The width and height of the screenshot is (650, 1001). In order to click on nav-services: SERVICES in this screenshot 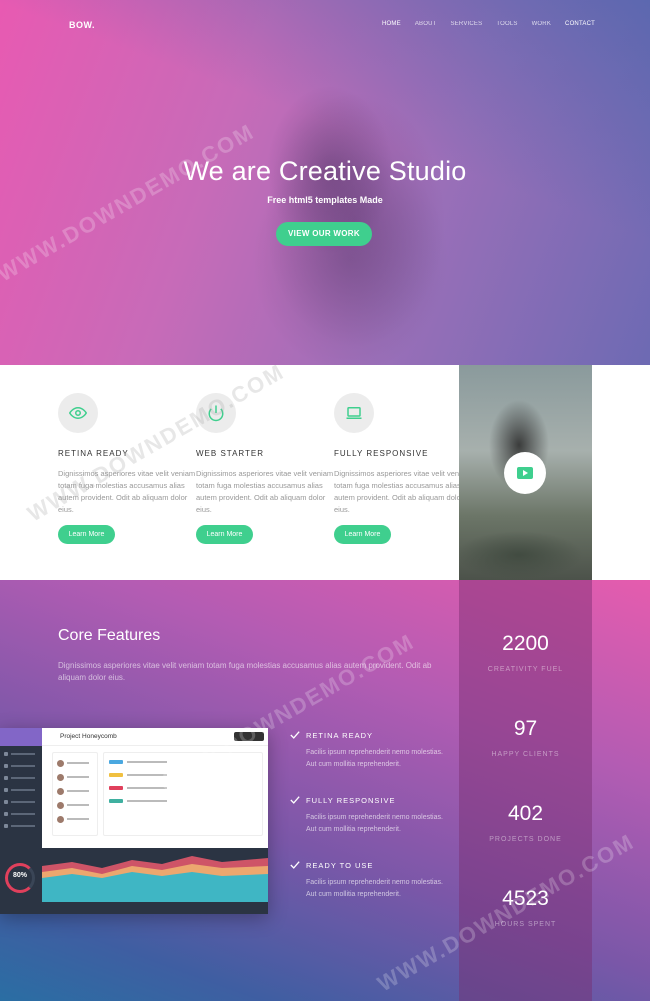, I will do `click(466, 24)`.